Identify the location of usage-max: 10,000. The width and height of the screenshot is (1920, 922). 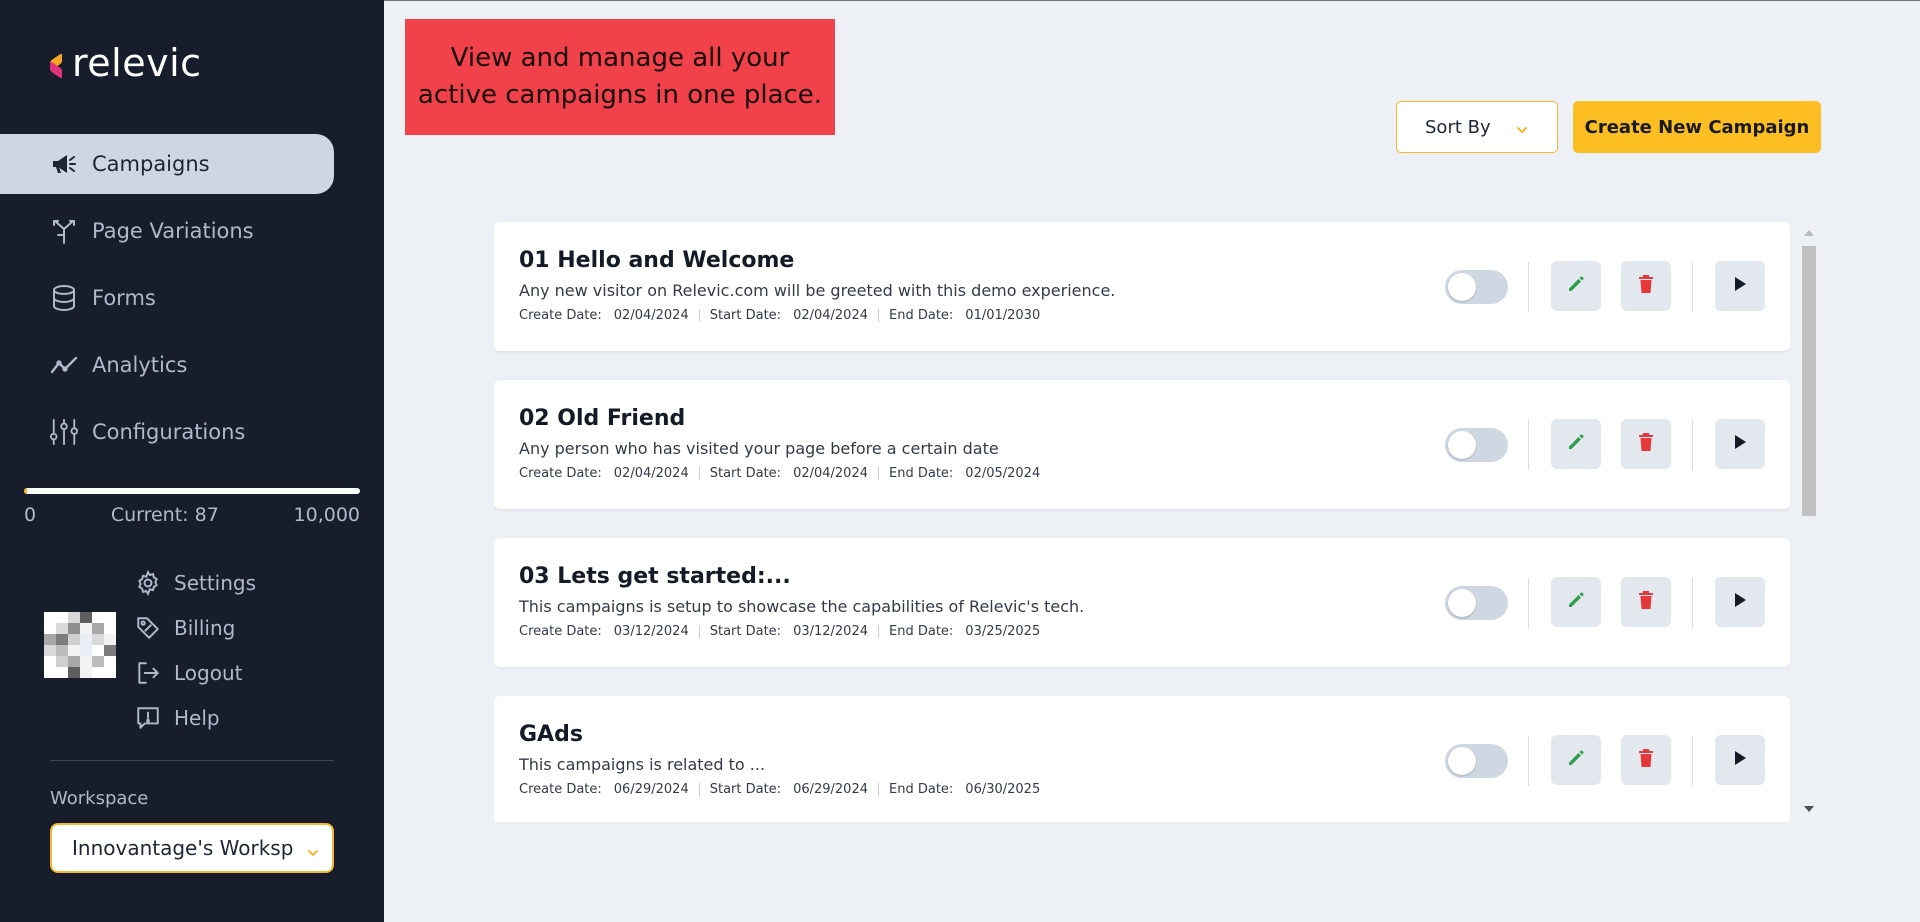
(326, 515).